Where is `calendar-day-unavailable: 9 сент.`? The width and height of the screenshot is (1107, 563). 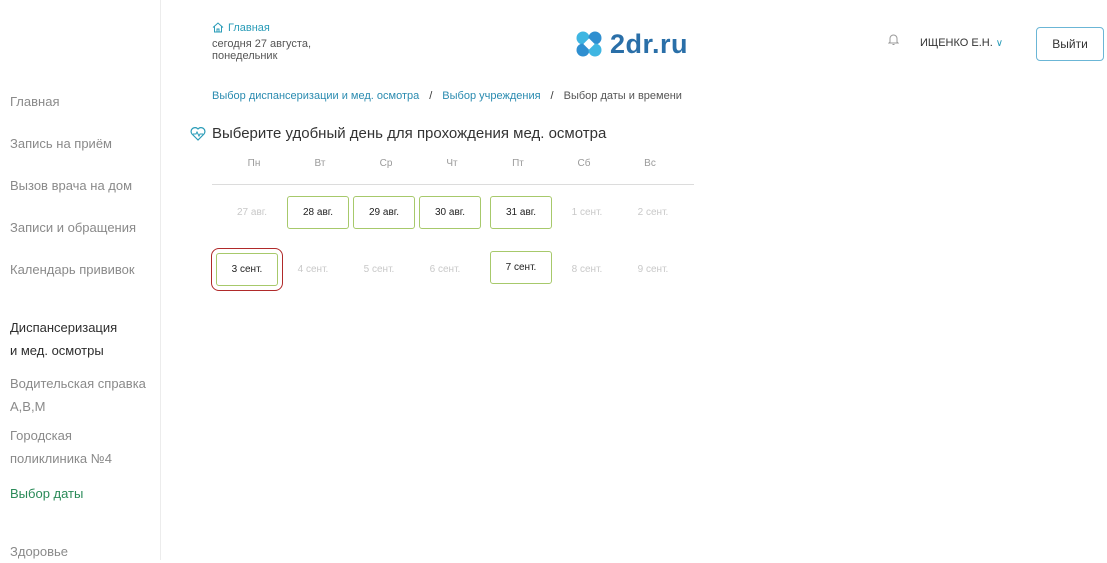 calendar-day-unavailable: 9 сент. is located at coordinates (653, 269).